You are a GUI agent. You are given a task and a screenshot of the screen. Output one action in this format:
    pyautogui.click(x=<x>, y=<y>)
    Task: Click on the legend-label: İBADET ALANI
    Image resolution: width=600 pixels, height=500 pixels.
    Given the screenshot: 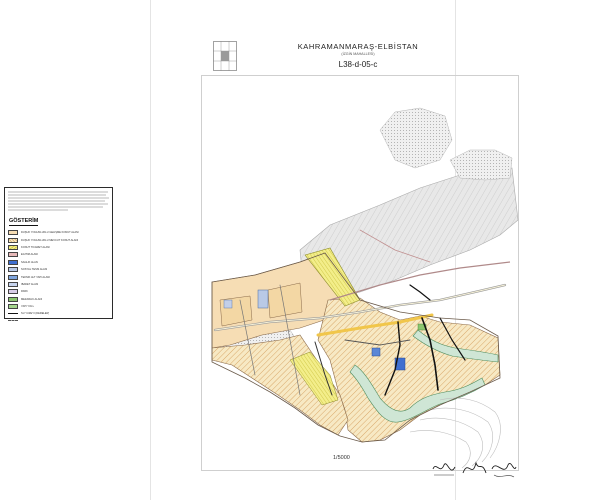 What is the action you would take?
    pyautogui.click(x=30, y=284)
    